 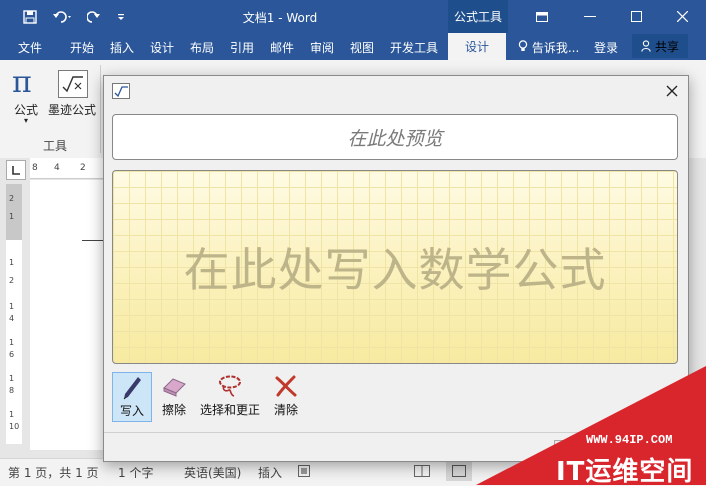 What do you see at coordinates (122, 47) in the screenshot?
I see `tab-insert: 插入` at bounding box center [122, 47].